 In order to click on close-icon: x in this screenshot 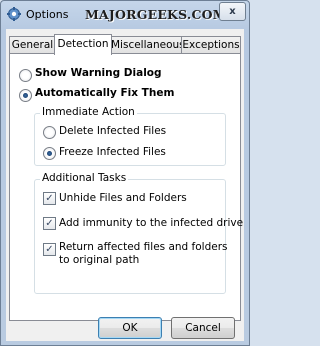, I will do `click(232, 11)`.